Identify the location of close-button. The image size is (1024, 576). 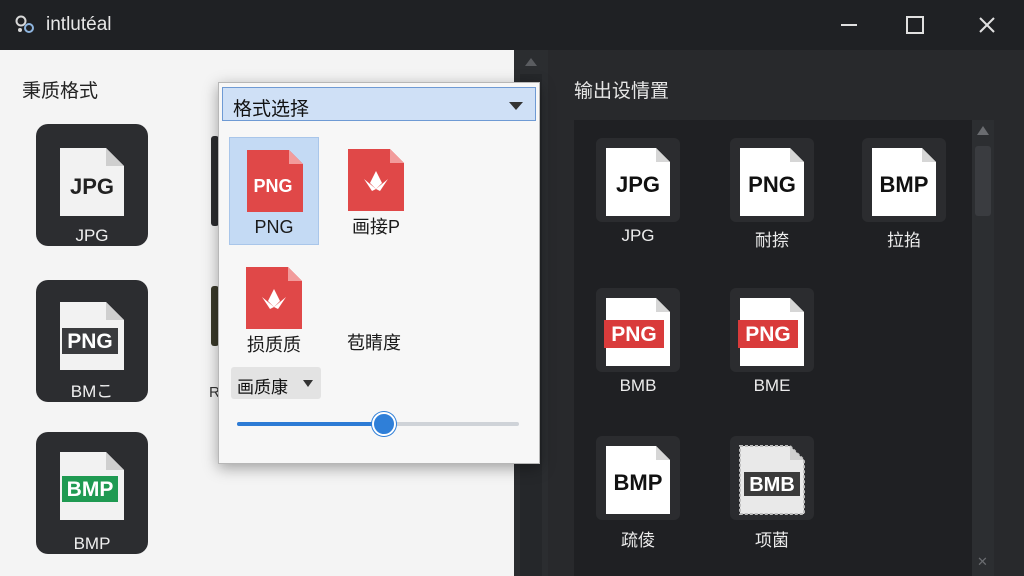
(987, 25).